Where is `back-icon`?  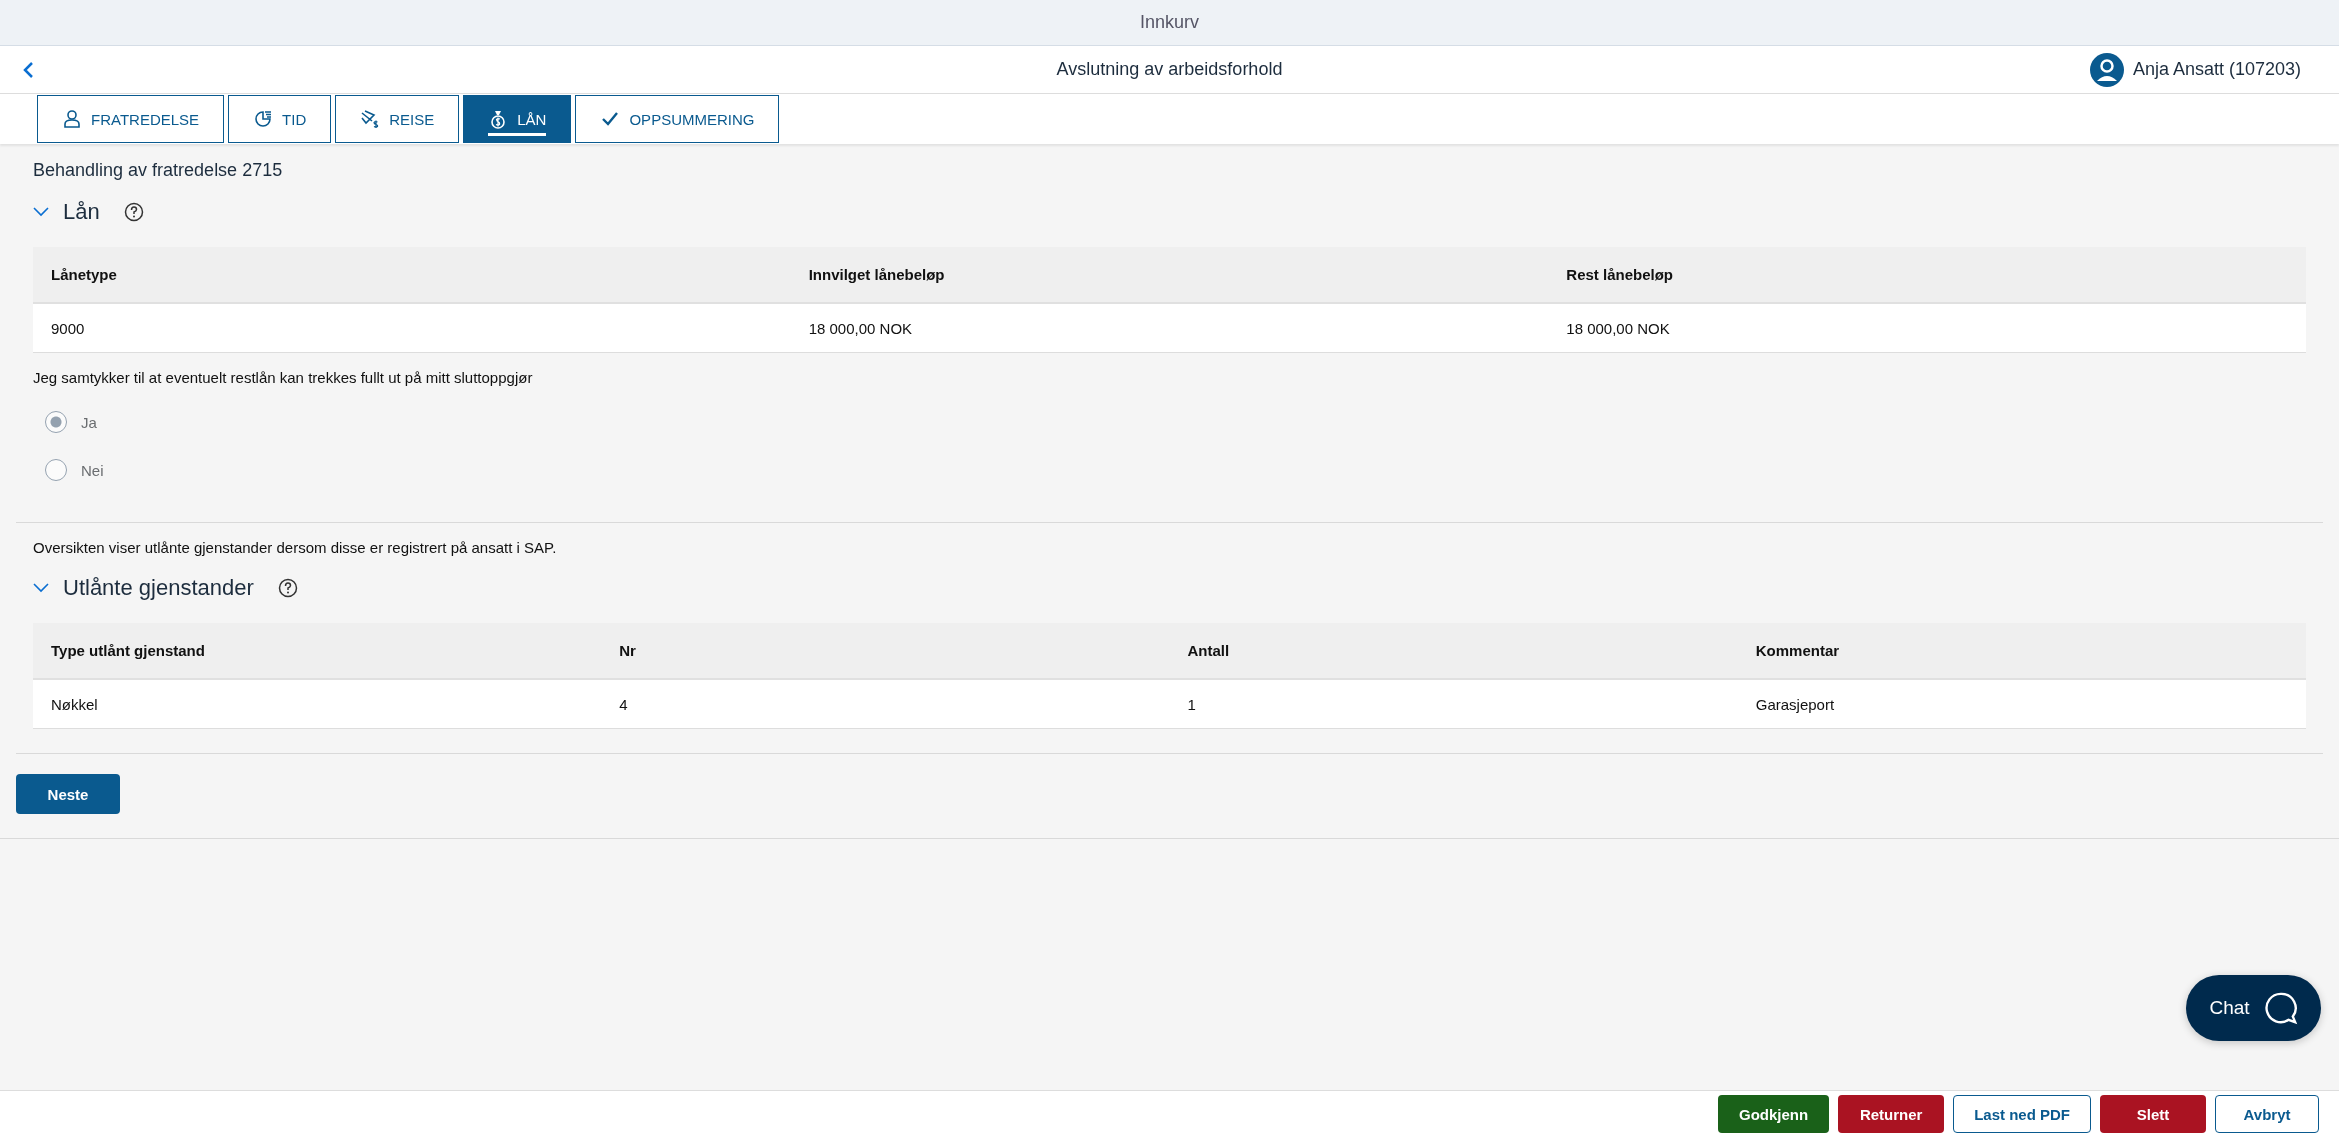 back-icon is located at coordinates (28, 69).